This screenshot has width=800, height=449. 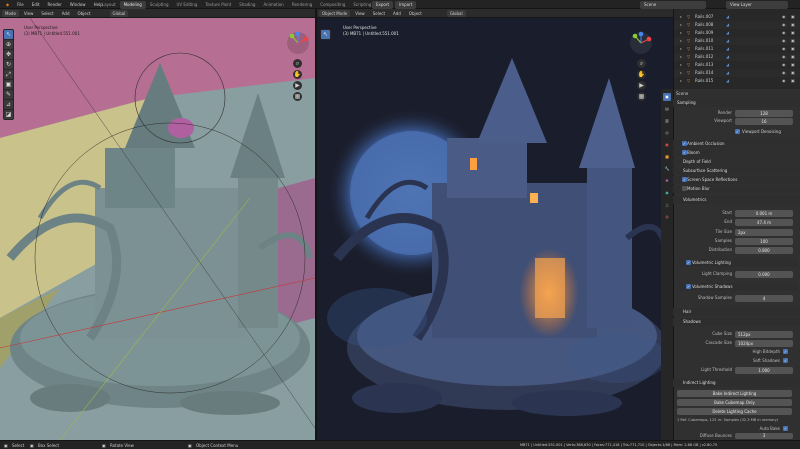 What do you see at coordinates (8, 44) in the screenshot?
I see `cursor-tool-icon: ⊕` at bounding box center [8, 44].